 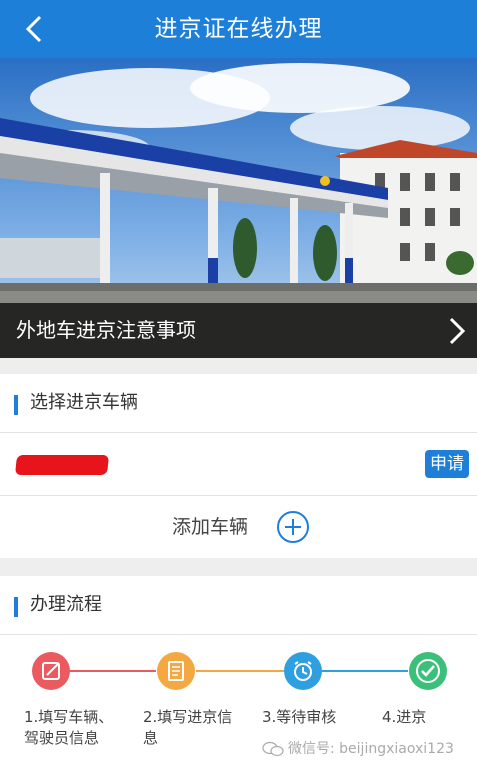 What do you see at coordinates (273, 749) in the screenshot?
I see `wechat-icon` at bounding box center [273, 749].